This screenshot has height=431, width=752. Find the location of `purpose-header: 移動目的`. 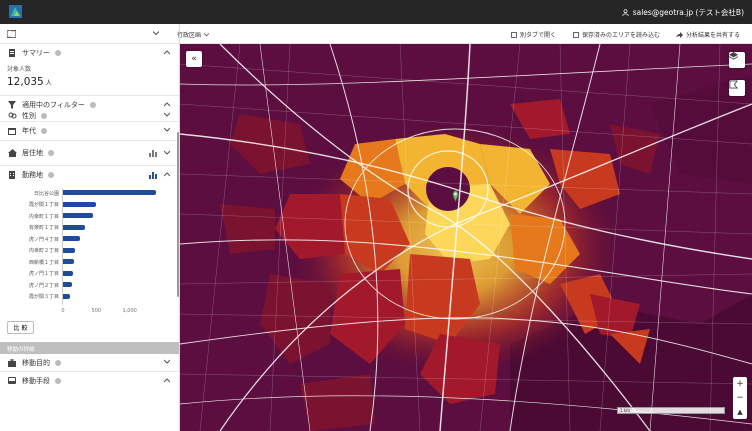

purpose-header: 移動目的 is located at coordinates (89, 363).